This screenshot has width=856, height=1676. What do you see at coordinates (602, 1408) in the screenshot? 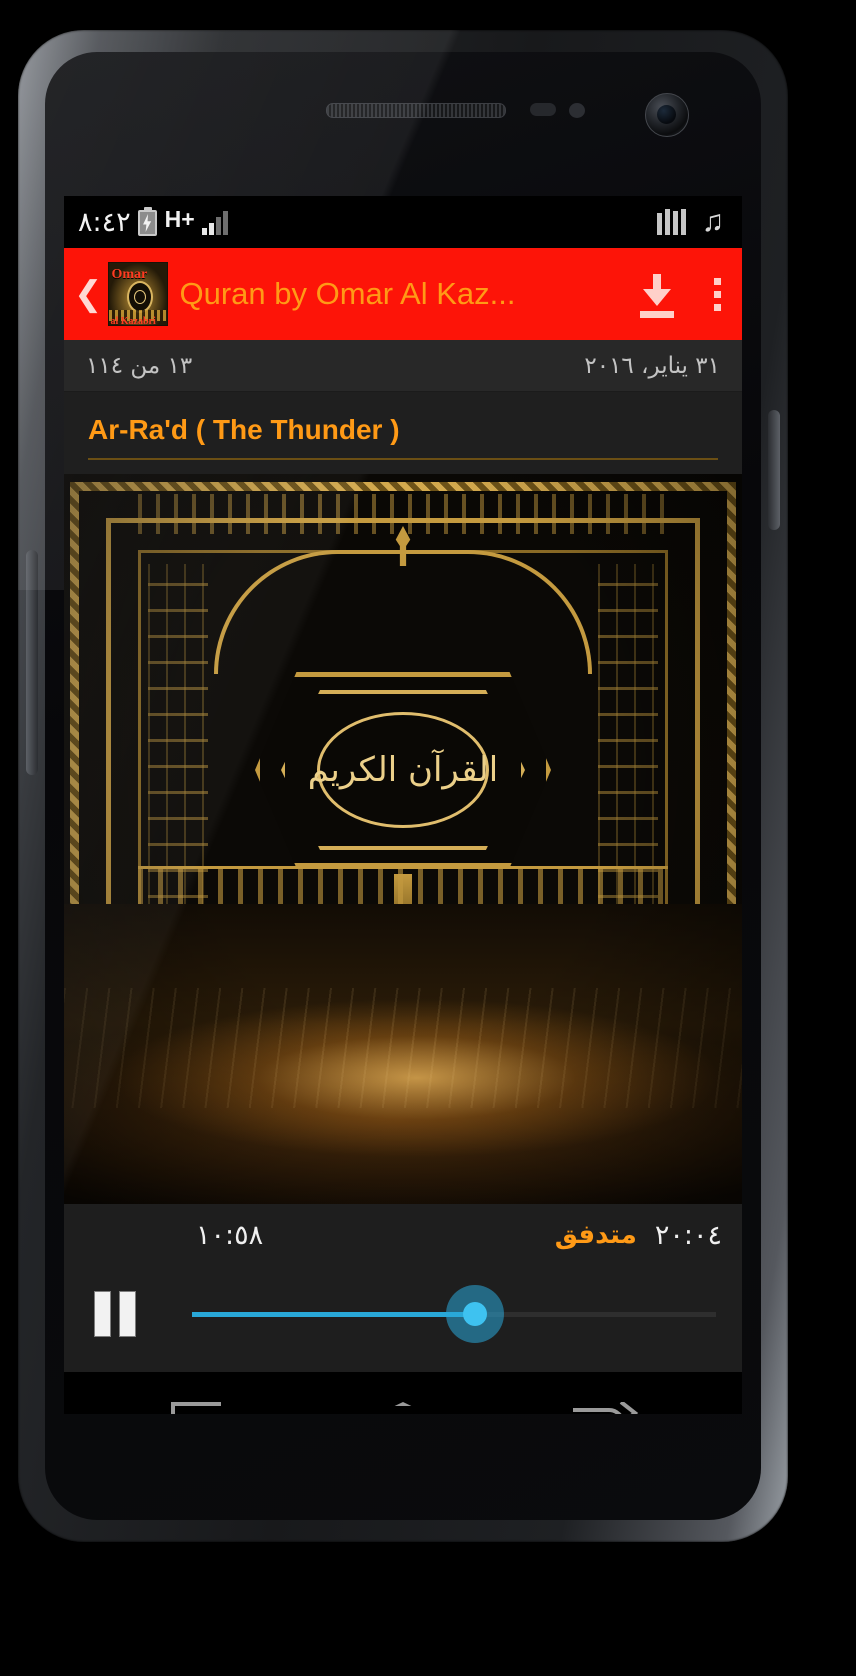
I see `back-icon` at bounding box center [602, 1408].